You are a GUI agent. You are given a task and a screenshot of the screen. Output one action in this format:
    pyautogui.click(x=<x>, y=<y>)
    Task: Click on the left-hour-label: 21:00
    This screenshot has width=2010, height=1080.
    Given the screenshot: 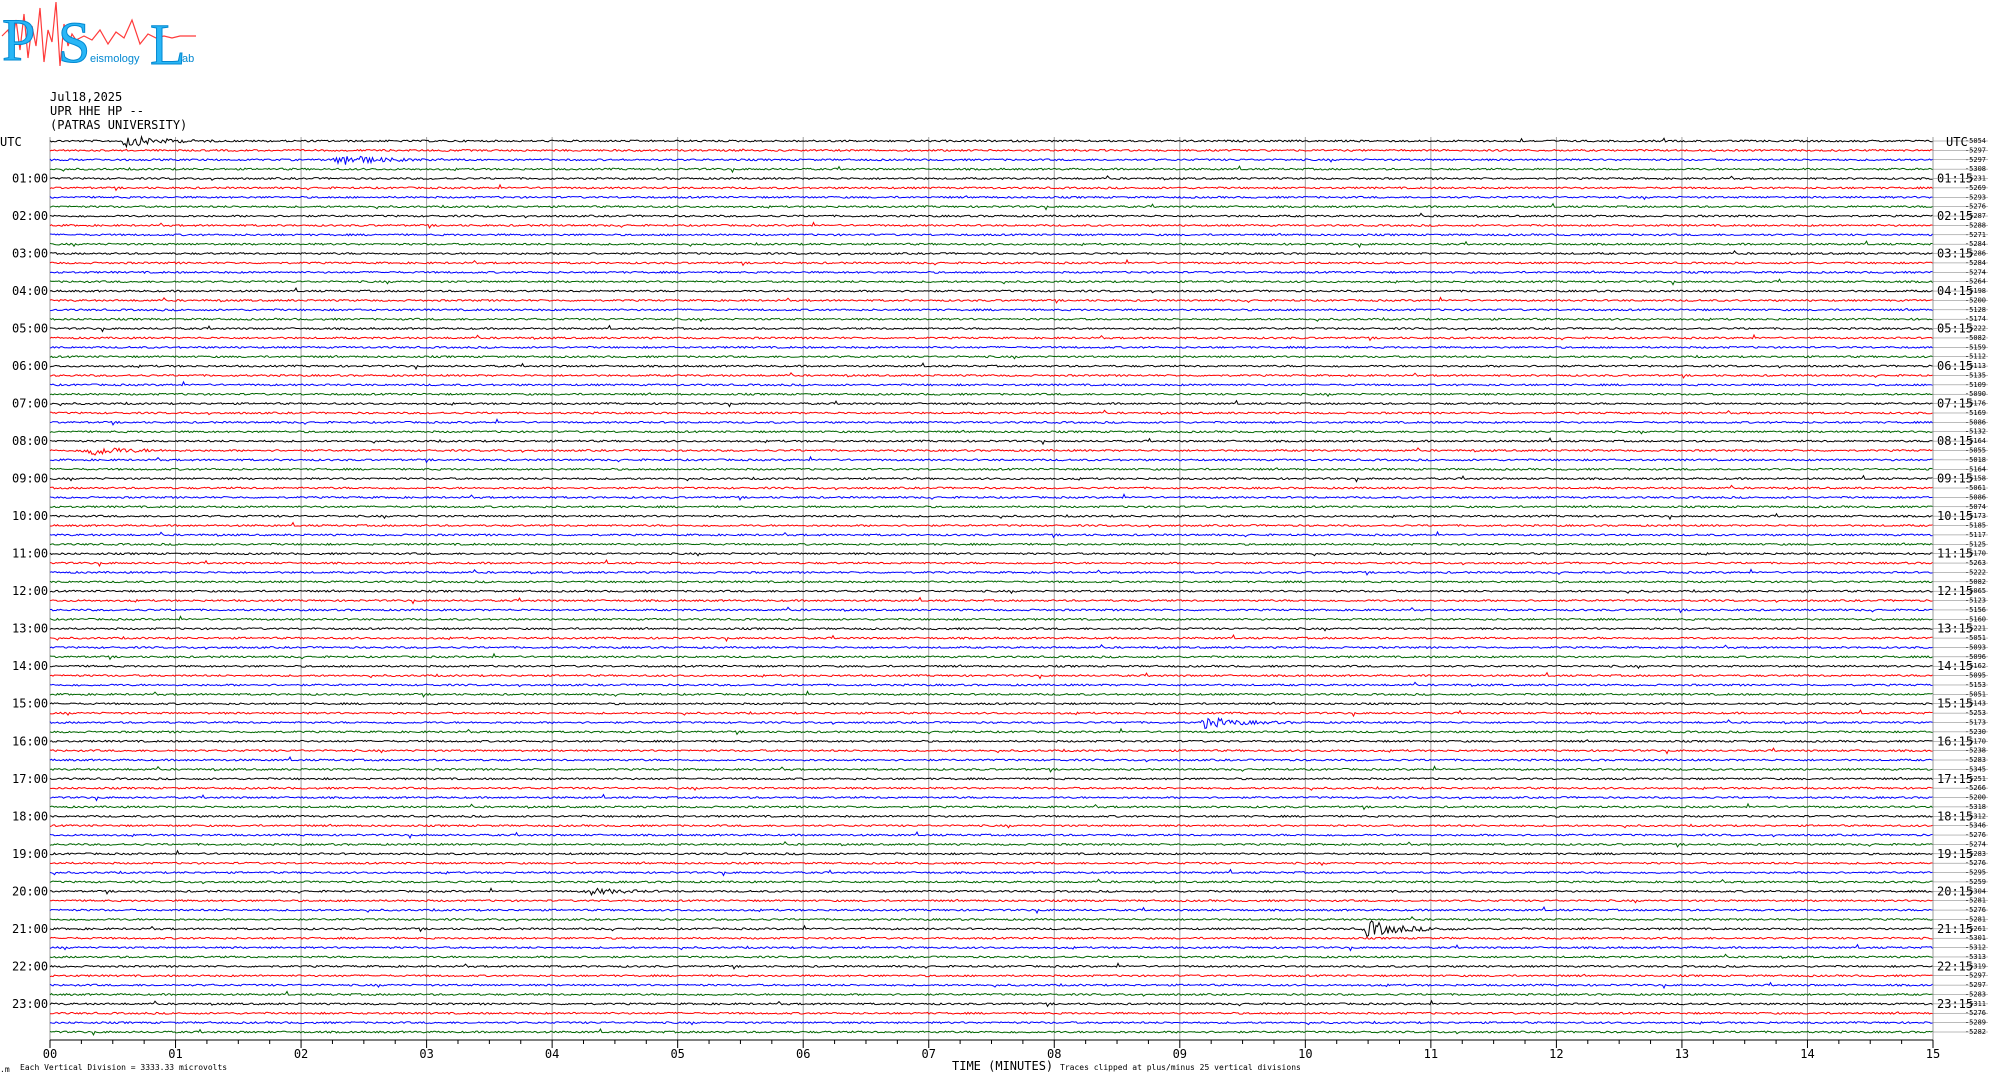 What is the action you would take?
    pyautogui.click(x=30, y=929)
    